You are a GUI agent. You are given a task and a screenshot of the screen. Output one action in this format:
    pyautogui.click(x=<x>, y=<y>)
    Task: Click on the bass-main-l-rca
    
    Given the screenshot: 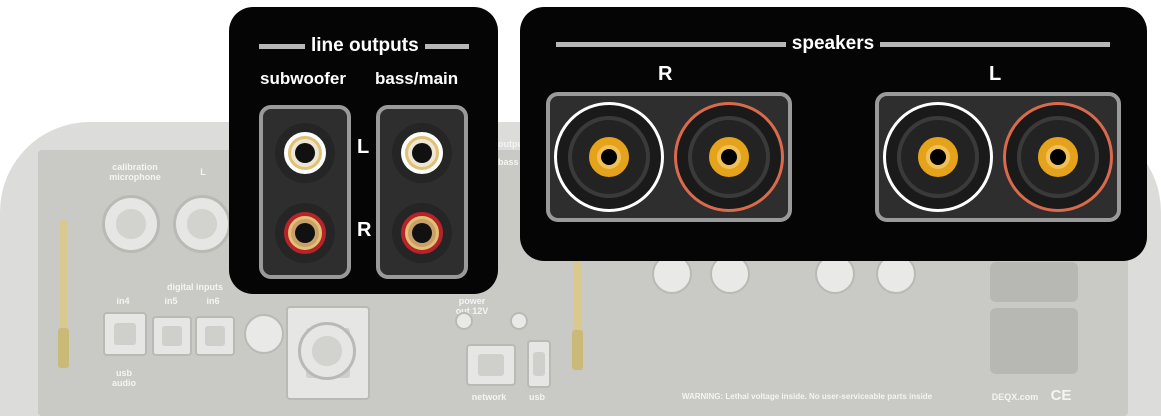 What is the action you would take?
    pyautogui.click(x=422, y=153)
    